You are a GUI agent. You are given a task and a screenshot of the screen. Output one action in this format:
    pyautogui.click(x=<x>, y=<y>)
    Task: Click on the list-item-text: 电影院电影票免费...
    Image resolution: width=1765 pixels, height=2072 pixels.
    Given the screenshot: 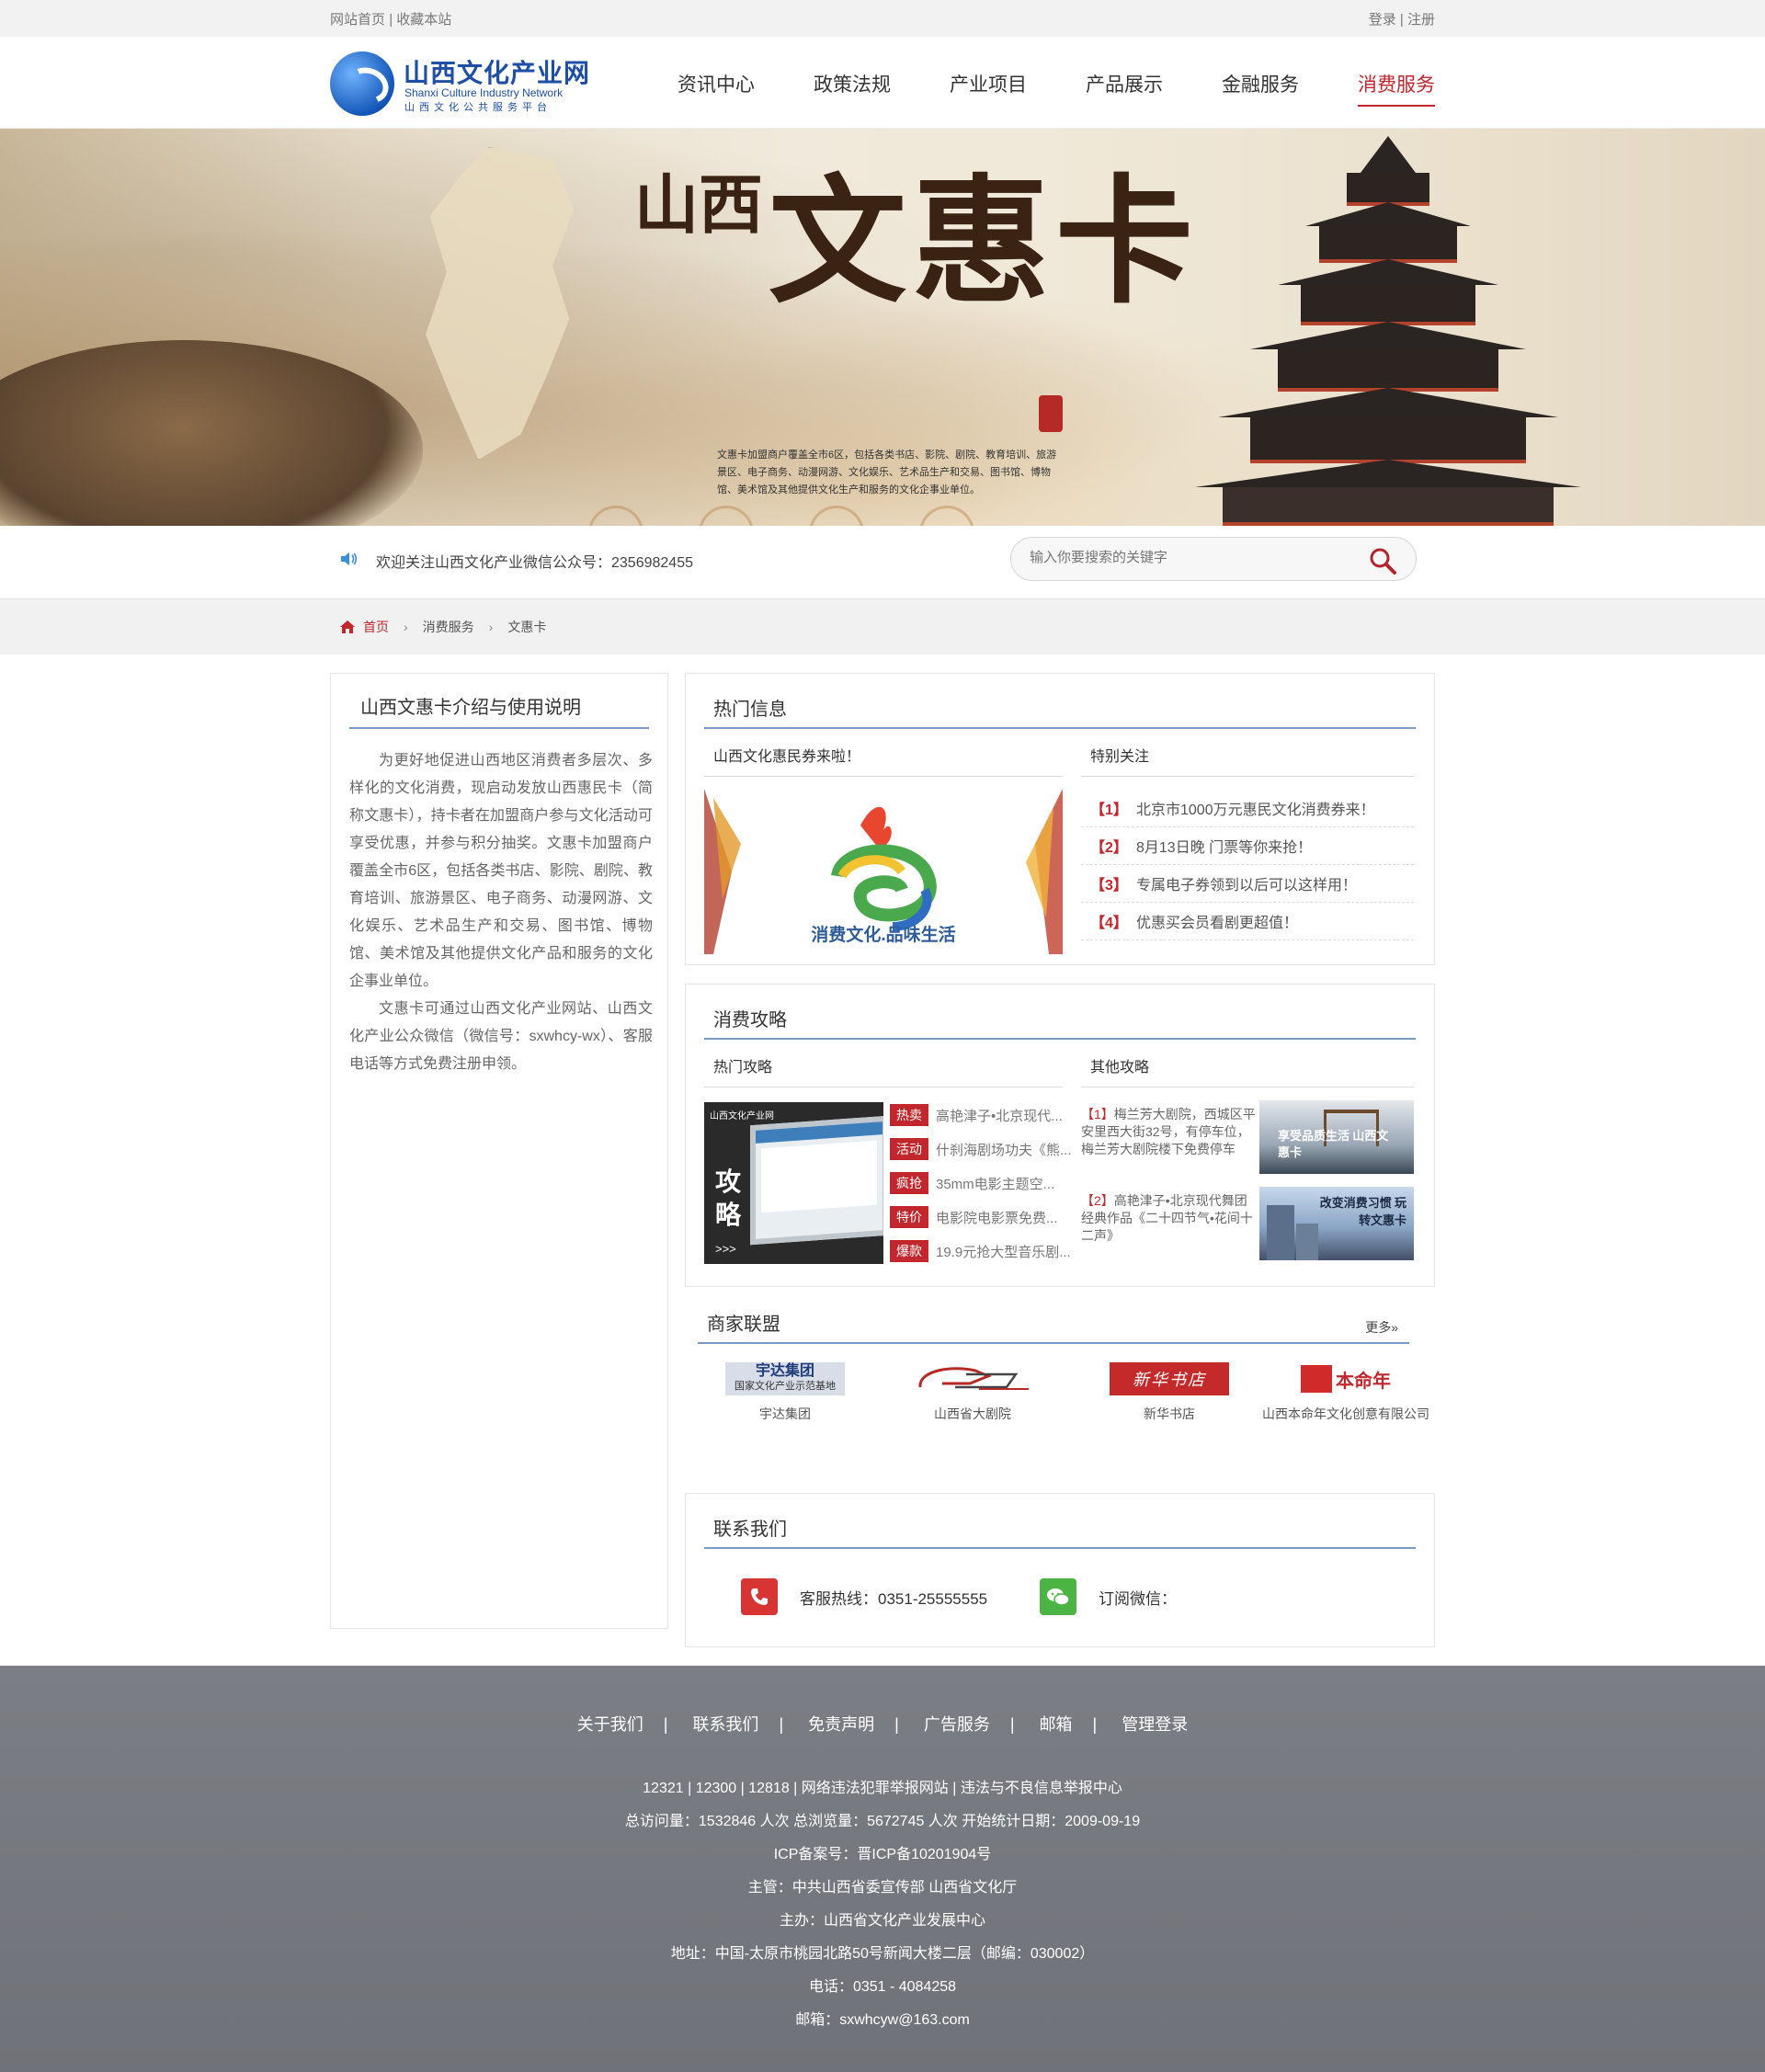 What is the action you would take?
    pyautogui.click(x=997, y=1218)
    